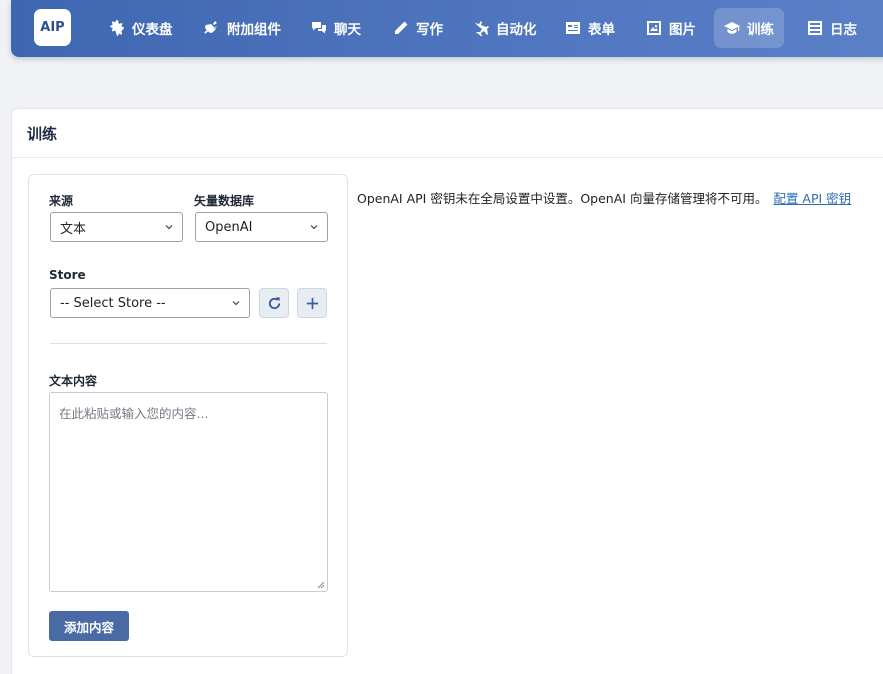 This screenshot has height=674, width=883. What do you see at coordinates (210, 27) in the screenshot?
I see `plug-icon` at bounding box center [210, 27].